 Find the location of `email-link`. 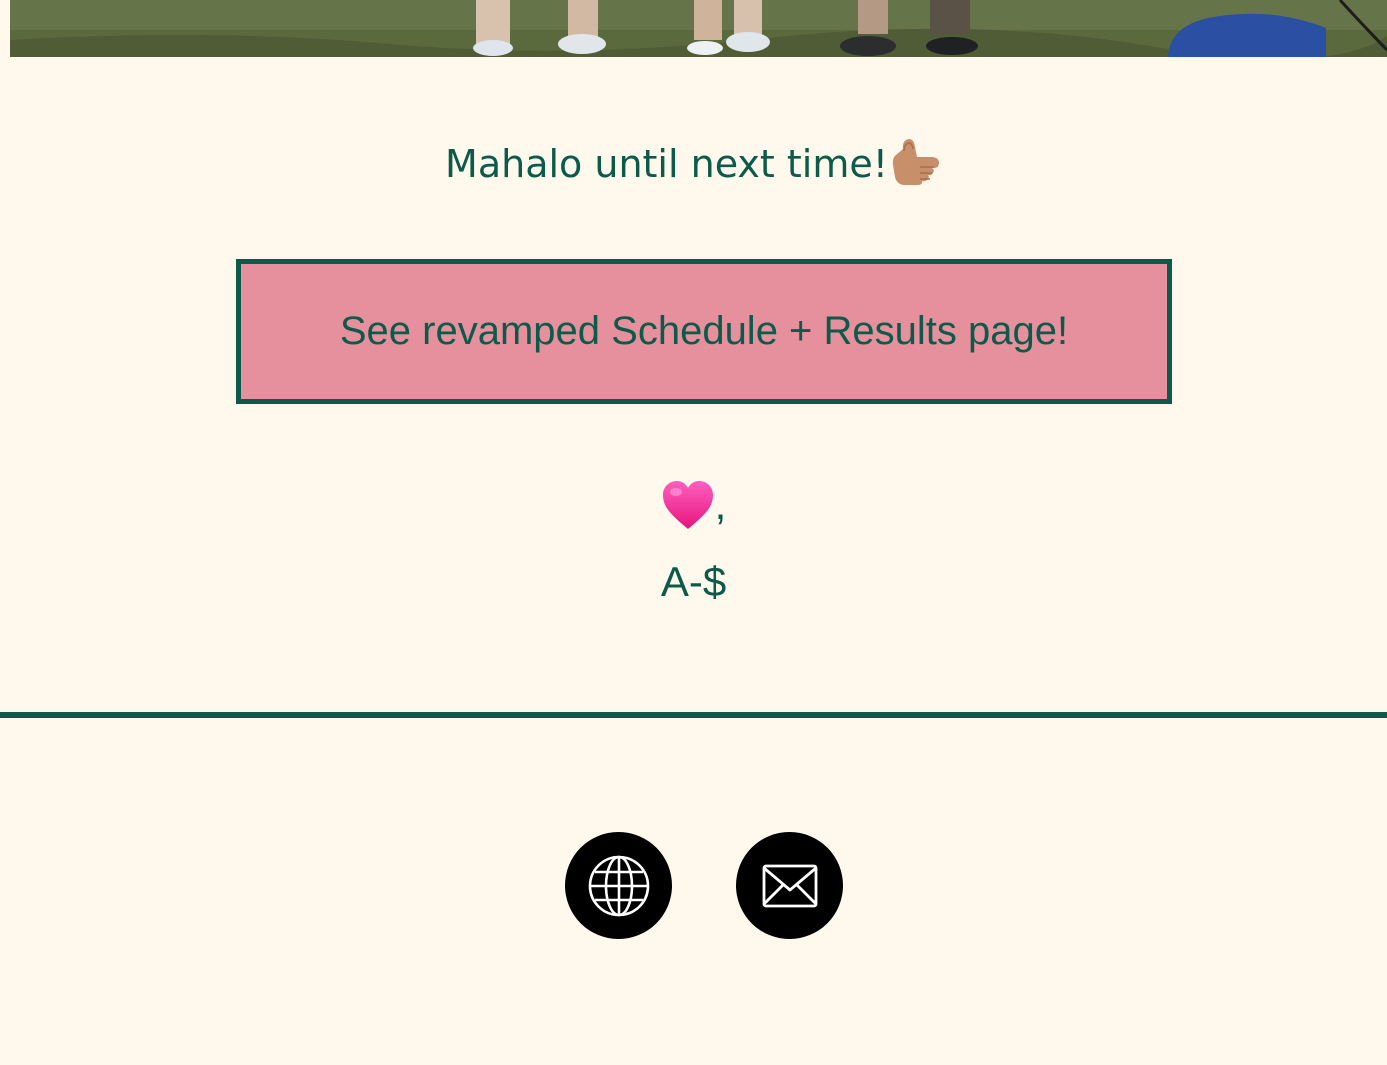

email-link is located at coordinates (789, 885).